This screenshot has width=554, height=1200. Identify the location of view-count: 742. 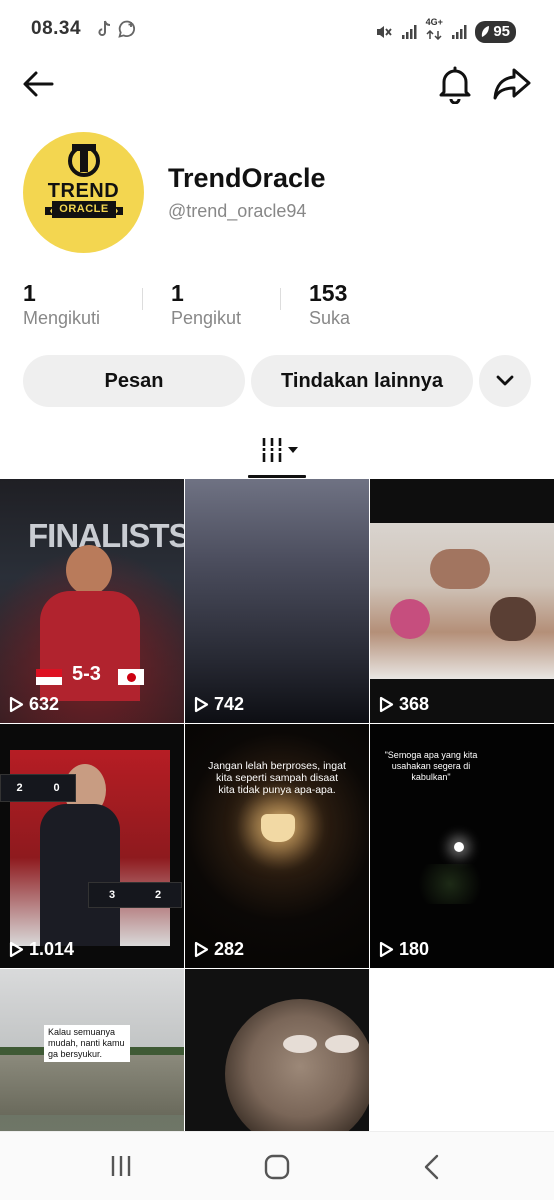
(219, 704).